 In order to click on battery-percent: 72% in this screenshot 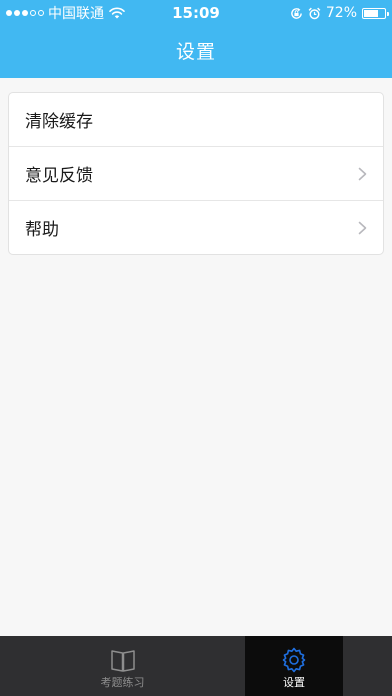, I will do `click(341, 13)`.